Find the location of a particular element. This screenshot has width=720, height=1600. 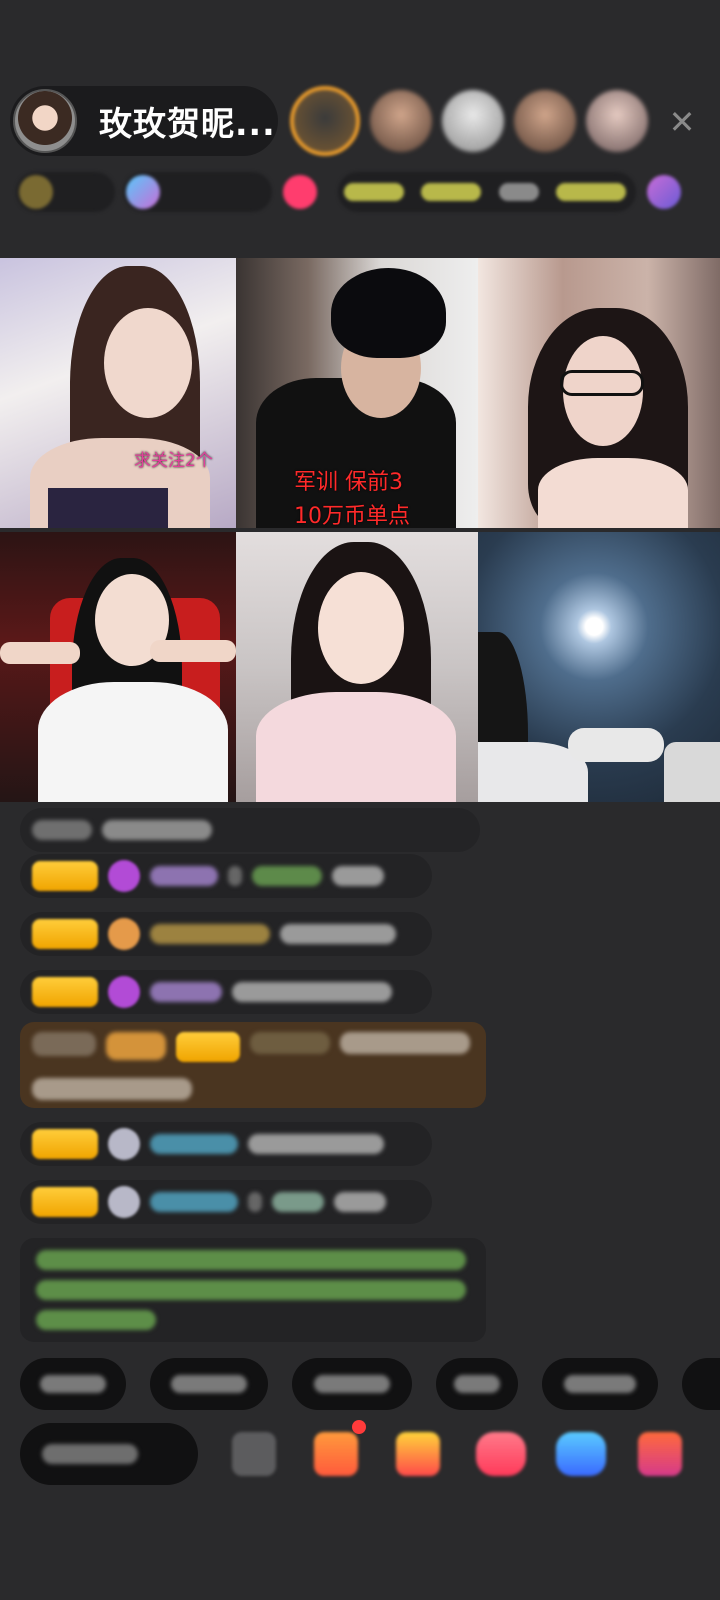

host-avatar is located at coordinates (45, 121).